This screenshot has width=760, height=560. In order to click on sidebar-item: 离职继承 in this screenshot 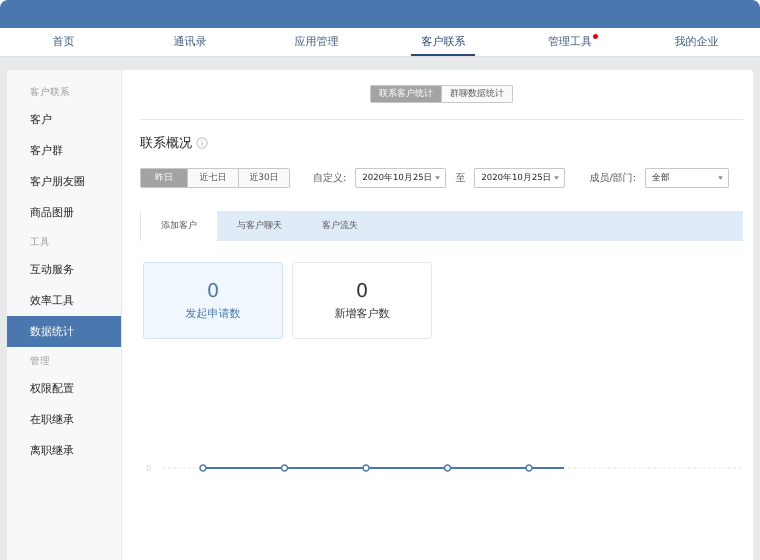, I will do `click(64, 450)`.